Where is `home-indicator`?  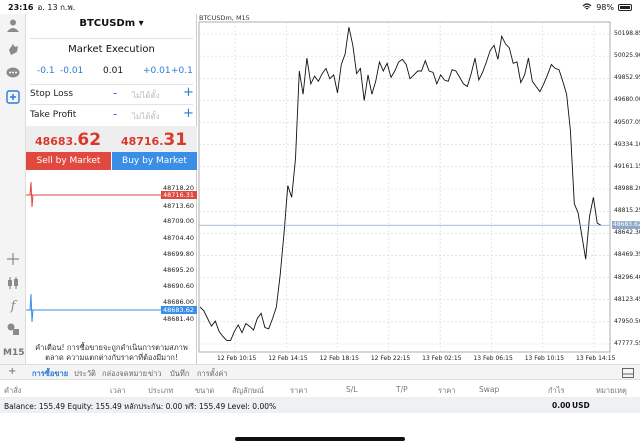
home-indicator is located at coordinates (320, 439).